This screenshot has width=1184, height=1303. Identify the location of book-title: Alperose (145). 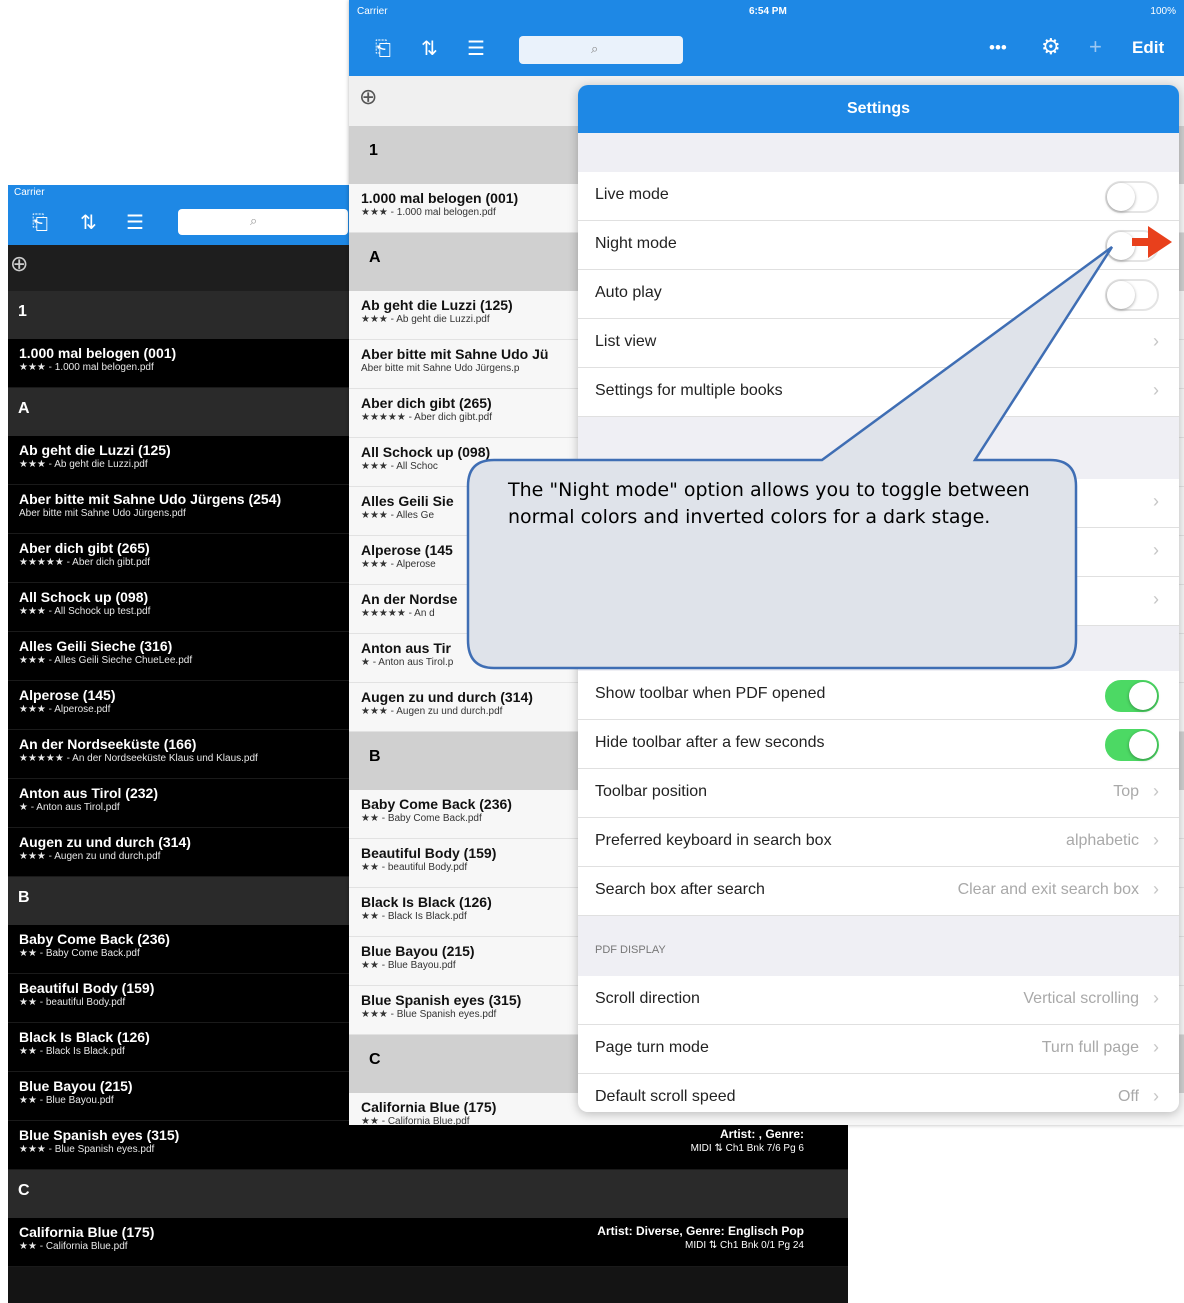
(67, 695).